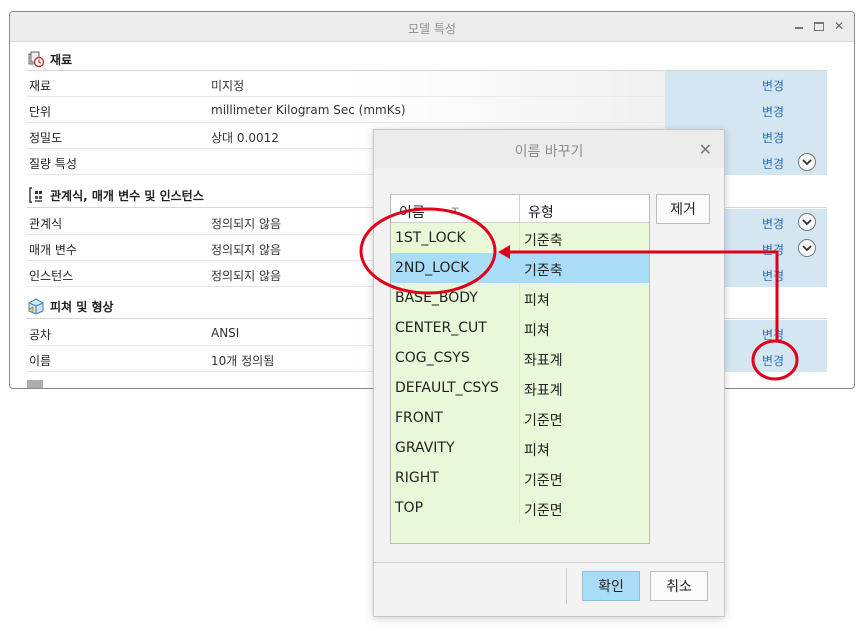 The image size is (867, 631). Describe the element at coordinates (683, 209) in the screenshot. I see `remove-button: 제거` at that location.